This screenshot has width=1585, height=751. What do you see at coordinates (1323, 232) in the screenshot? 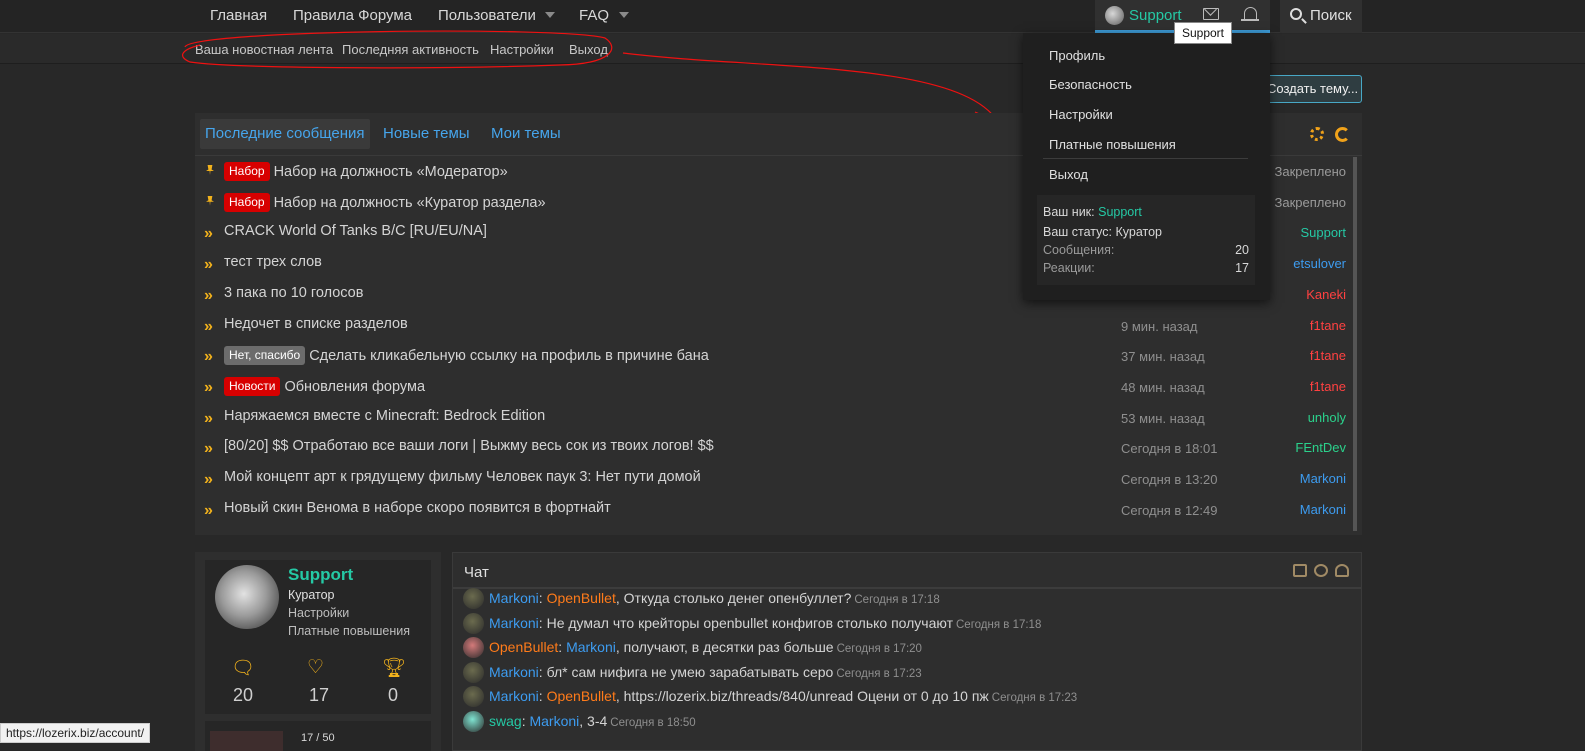
I see `thread-author: Support` at bounding box center [1323, 232].